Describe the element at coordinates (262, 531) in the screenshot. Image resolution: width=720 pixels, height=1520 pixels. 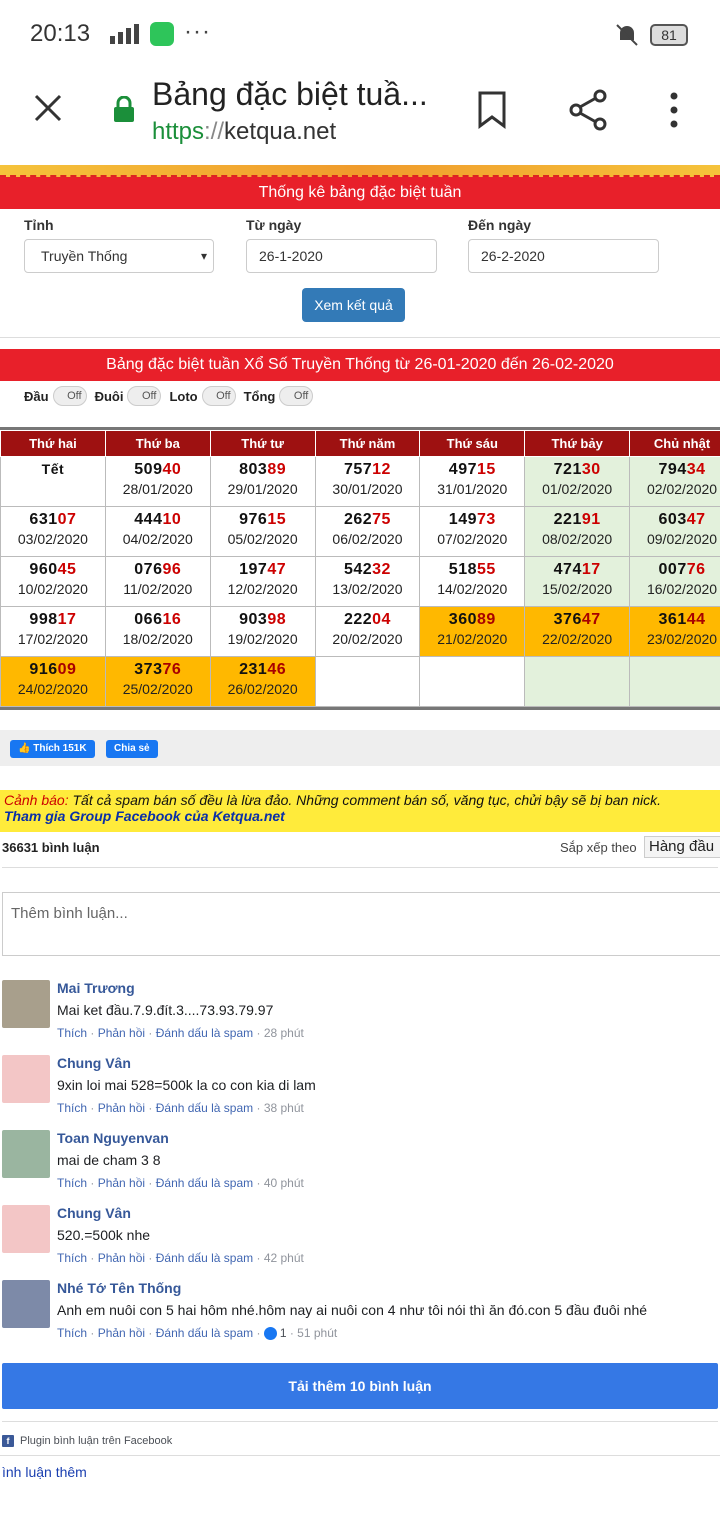
I see `result-cell: 97615 05/02/2020` at that location.